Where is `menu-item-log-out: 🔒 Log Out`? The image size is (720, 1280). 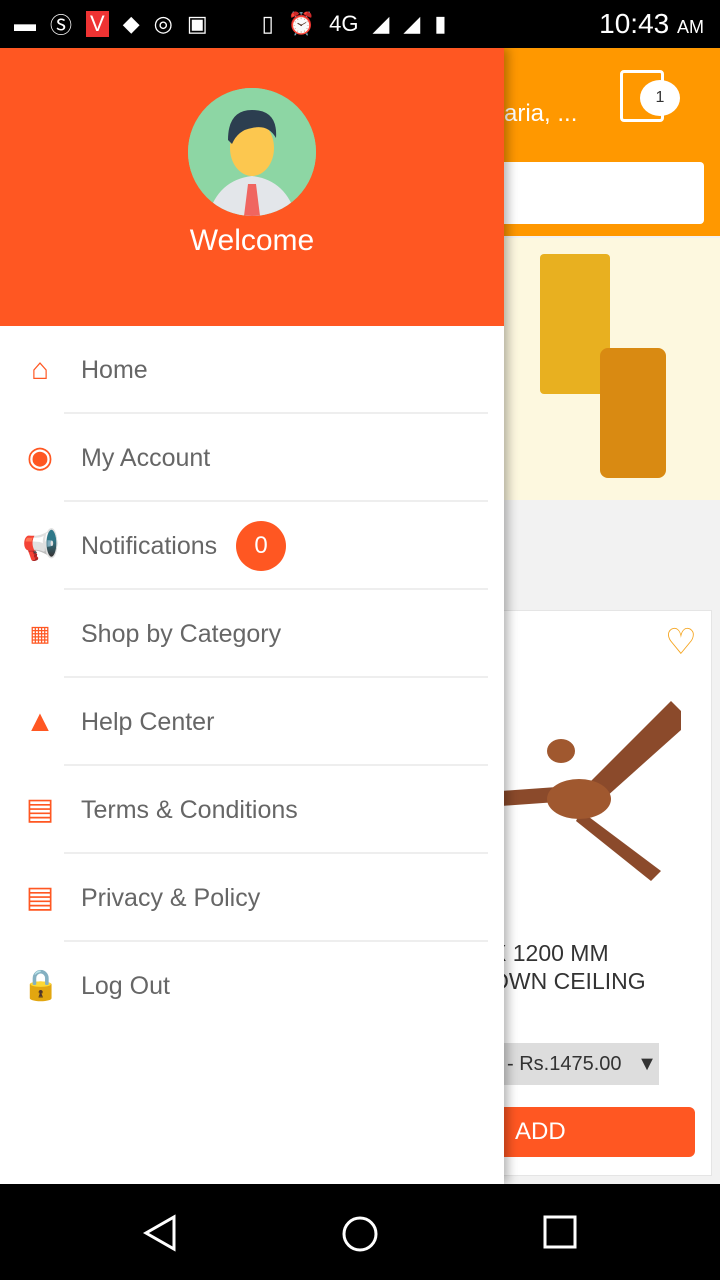 menu-item-log-out: 🔒 Log Out is located at coordinates (252, 986).